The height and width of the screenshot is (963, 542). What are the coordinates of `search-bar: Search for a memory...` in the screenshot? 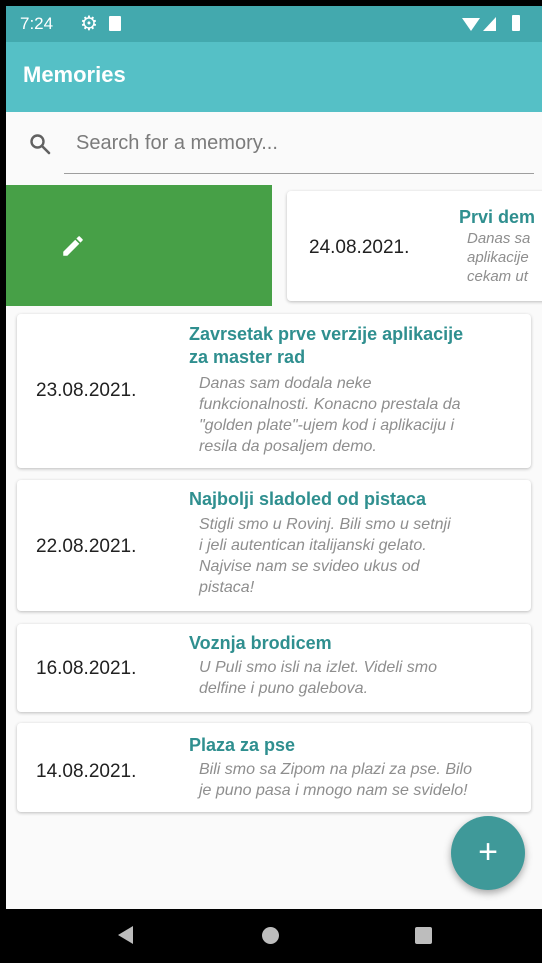 It's located at (274, 147).